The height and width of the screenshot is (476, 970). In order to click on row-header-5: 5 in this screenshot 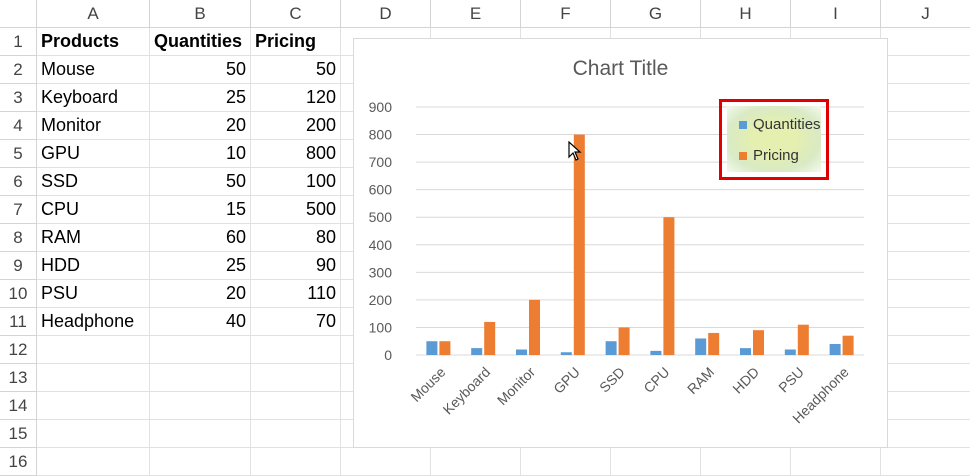, I will do `click(18, 154)`.